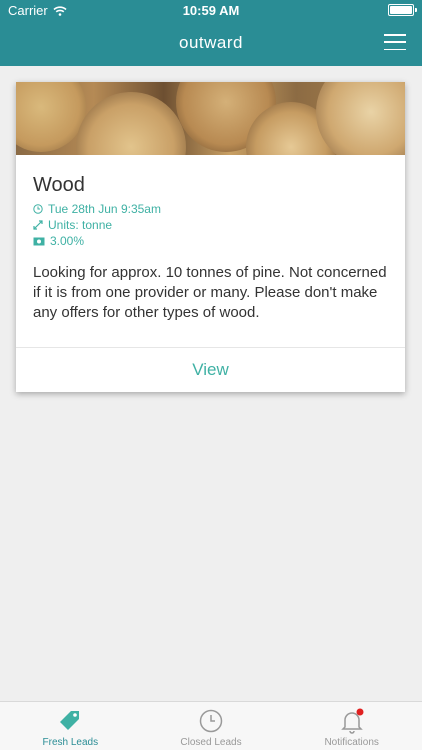 Image resolution: width=422 pixels, height=750 pixels. I want to click on view-button: View, so click(210, 370).